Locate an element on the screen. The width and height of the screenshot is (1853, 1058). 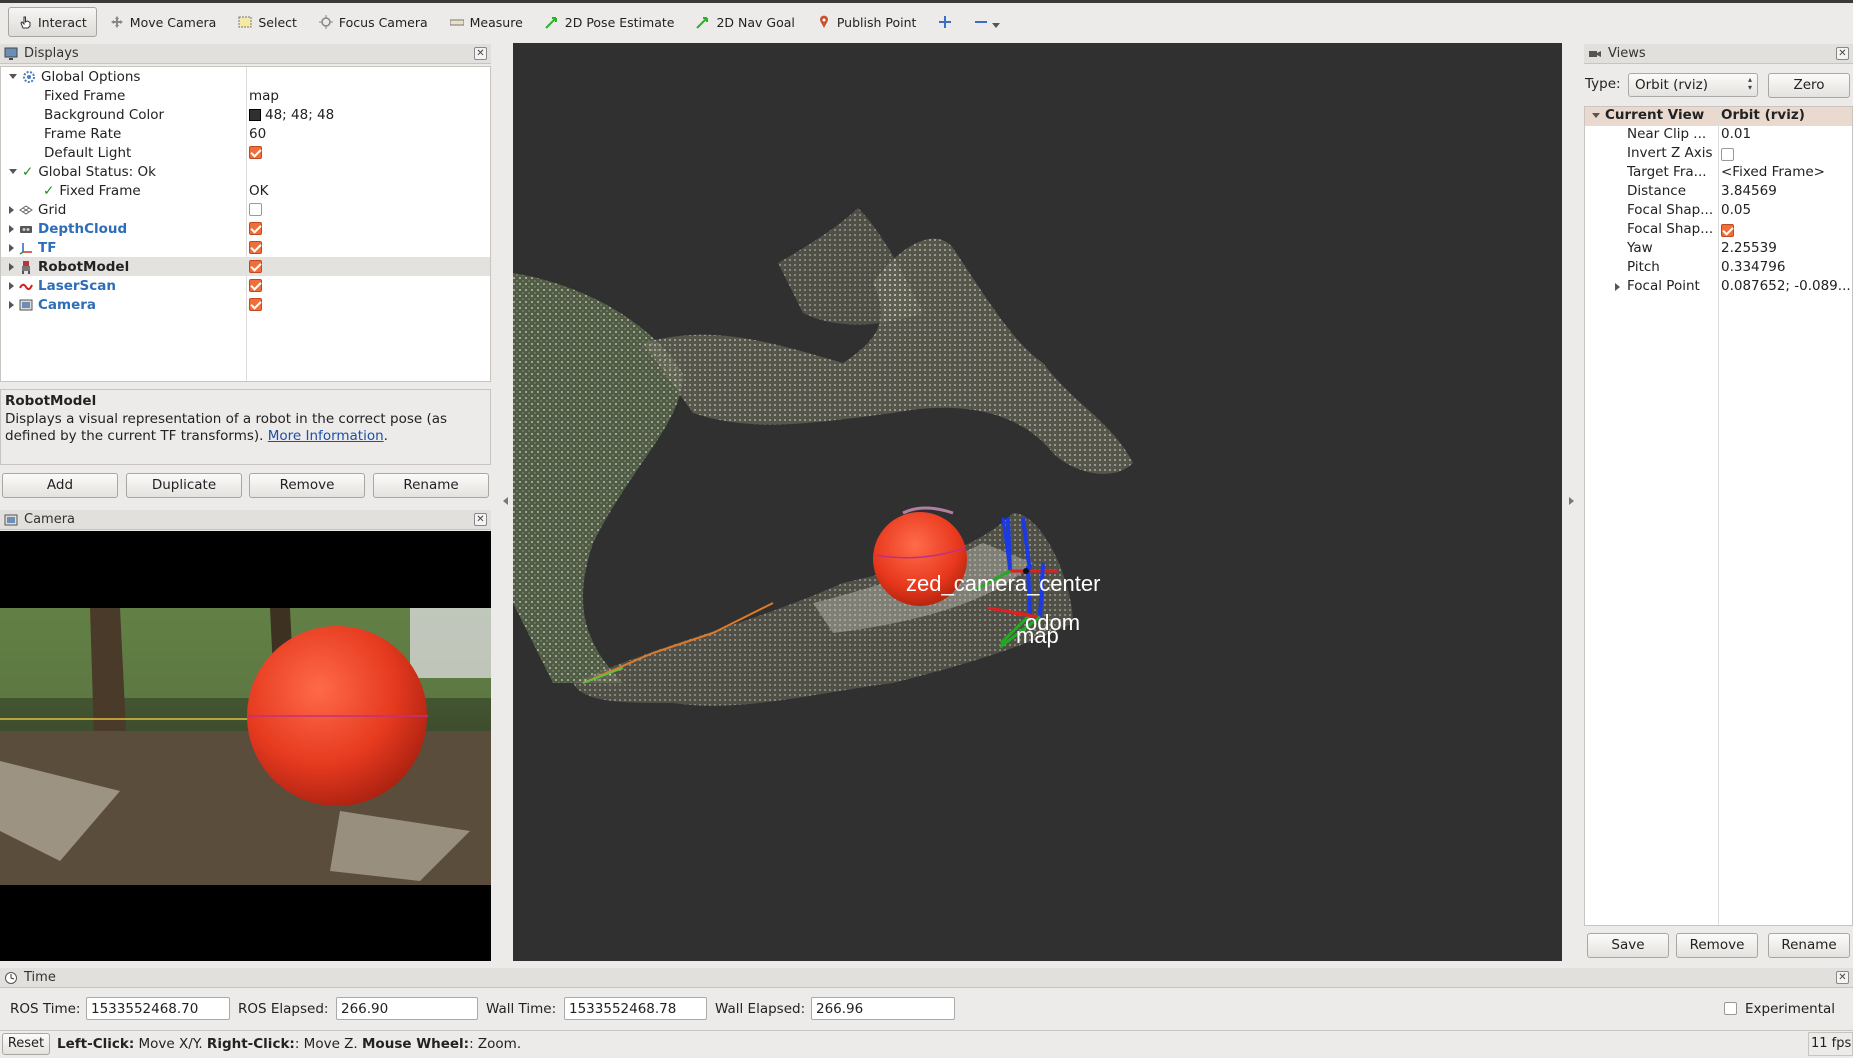
pitch-value: 0.334796 is located at coordinates (1786, 267).